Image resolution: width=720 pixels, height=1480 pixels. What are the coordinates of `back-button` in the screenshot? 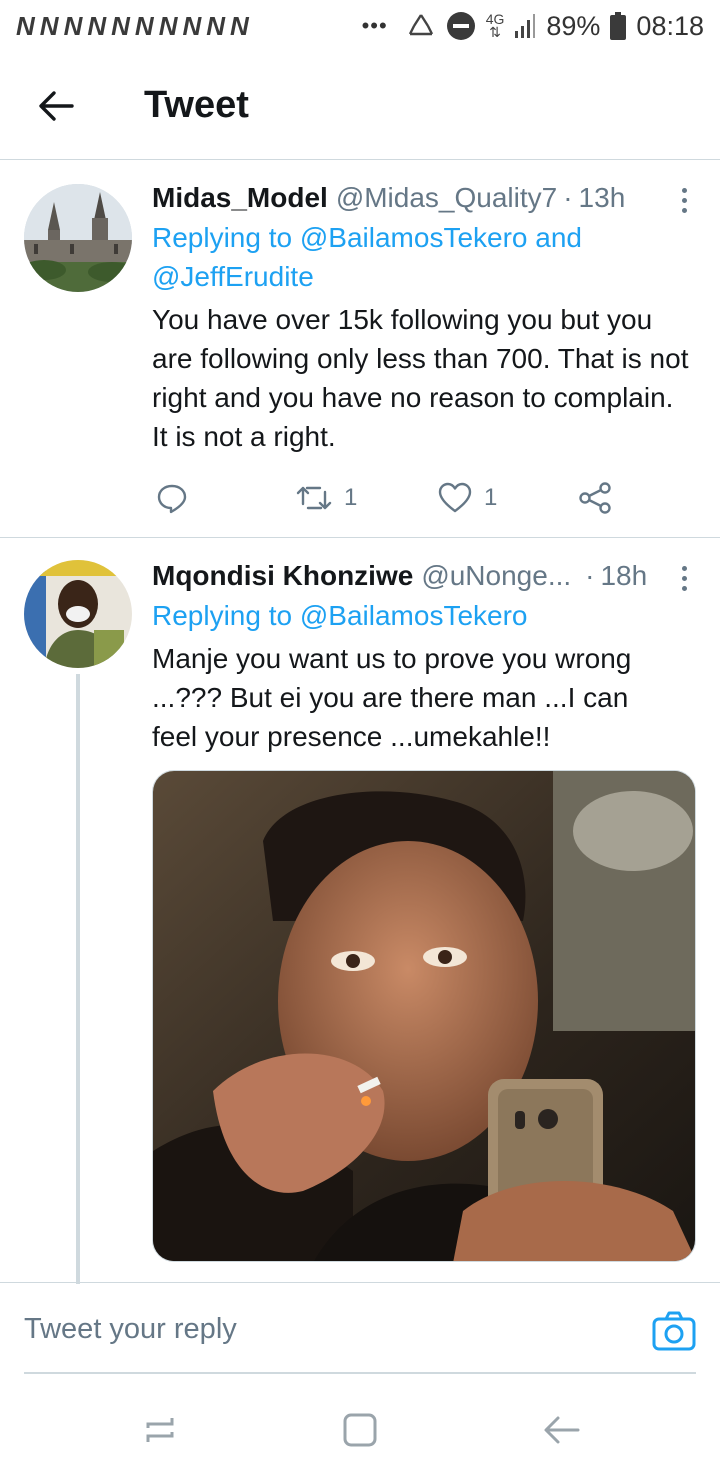 It's located at (56, 106).